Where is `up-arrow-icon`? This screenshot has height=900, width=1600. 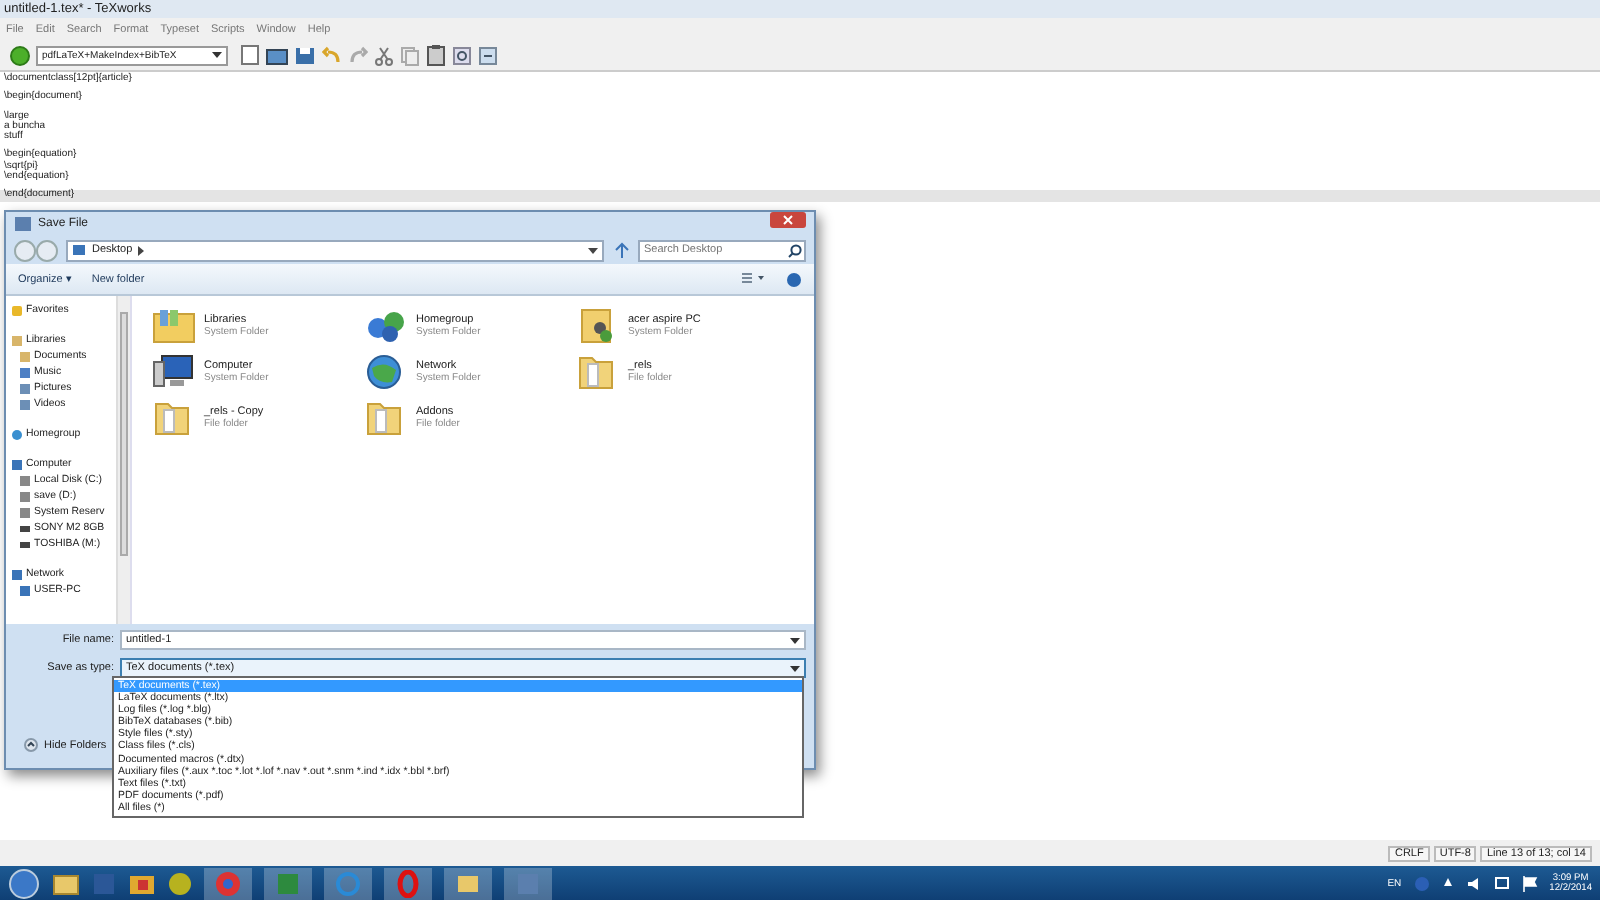
up-arrow-icon is located at coordinates (1447, 883).